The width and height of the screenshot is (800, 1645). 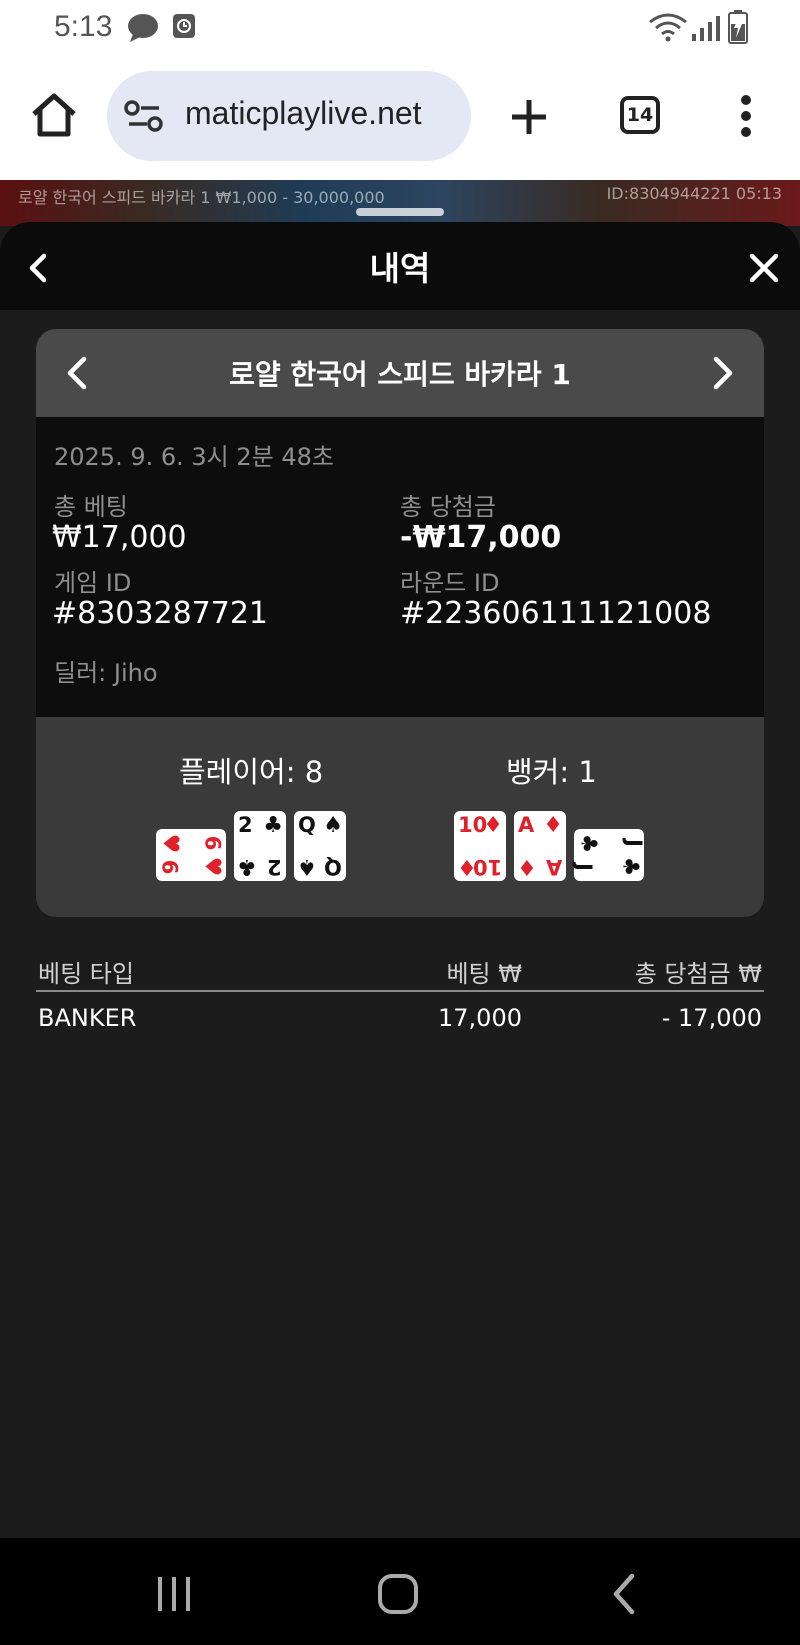 What do you see at coordinates (746, 116) in the screenshot?
I see `more-menu-icon` at bounding box center [746, 116].